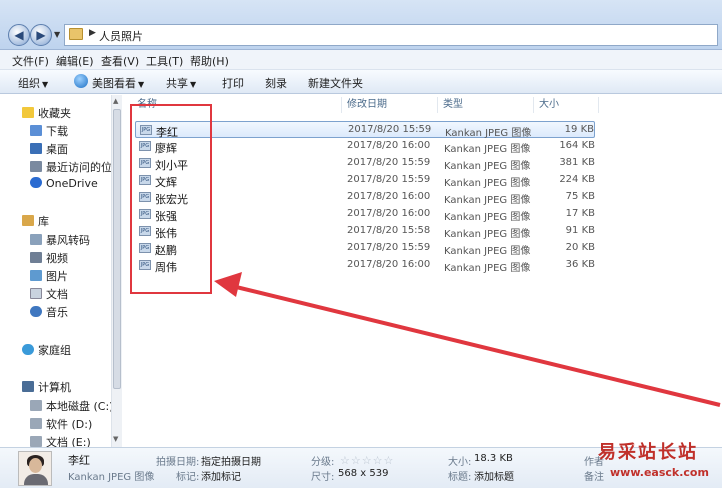  Describe the element at coordinates (494, 475) in the screenshot. I see `detail-title-value: 添加标题` at that location.